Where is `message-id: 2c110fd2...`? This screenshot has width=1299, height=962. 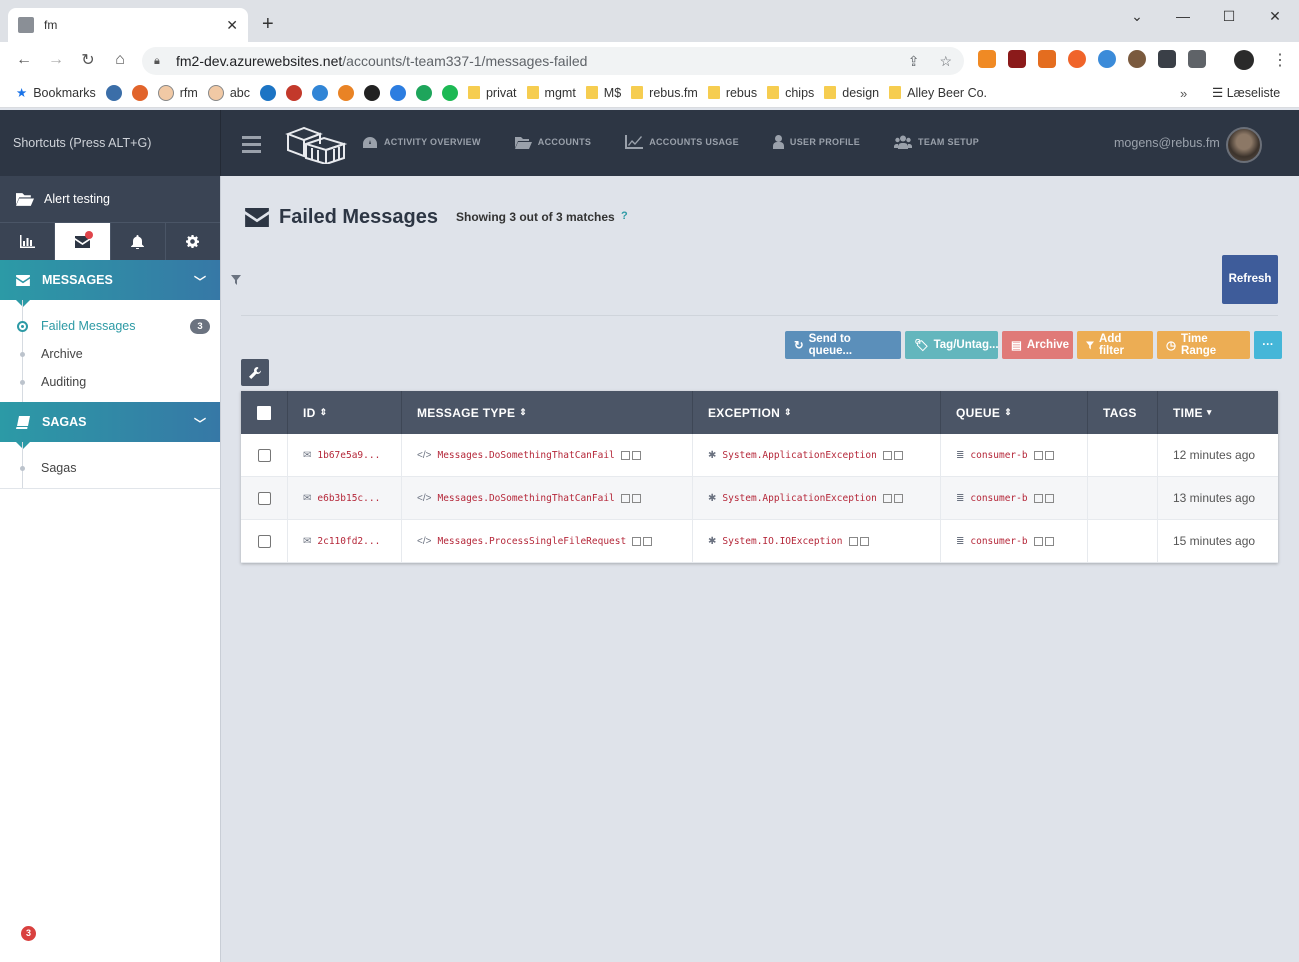
message-id: 2c110fd2... is located at coordinates (348, 541).